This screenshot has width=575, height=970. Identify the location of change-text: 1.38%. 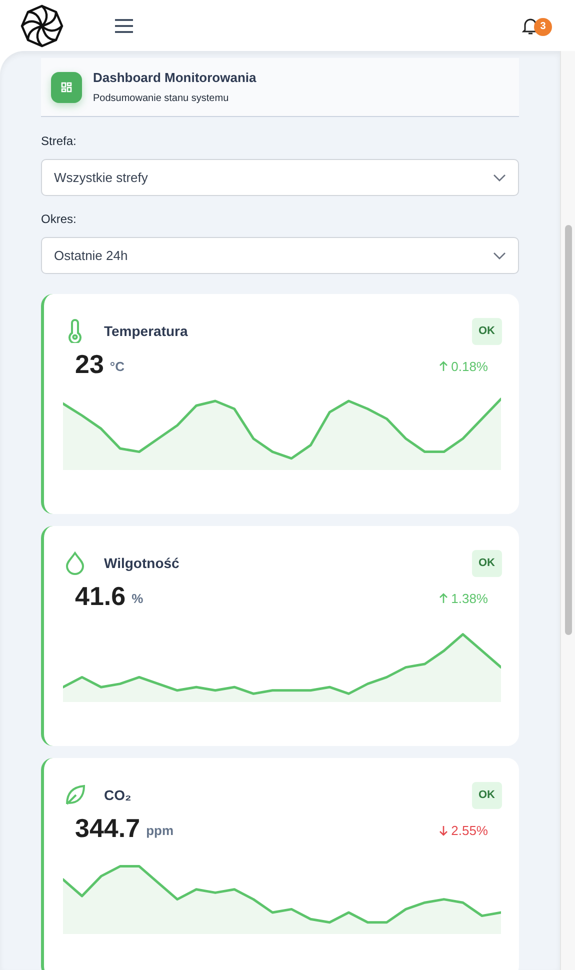
(463, 598).